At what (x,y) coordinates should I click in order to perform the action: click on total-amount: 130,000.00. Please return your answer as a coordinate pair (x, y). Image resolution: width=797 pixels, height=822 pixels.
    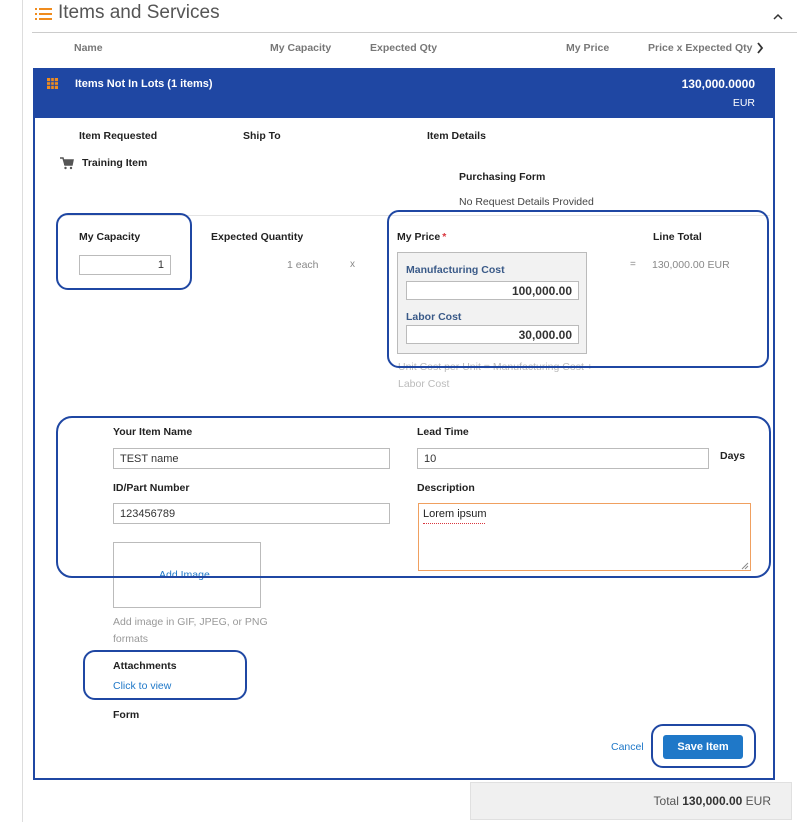
    Looking at the image, I should click on (712, 801).